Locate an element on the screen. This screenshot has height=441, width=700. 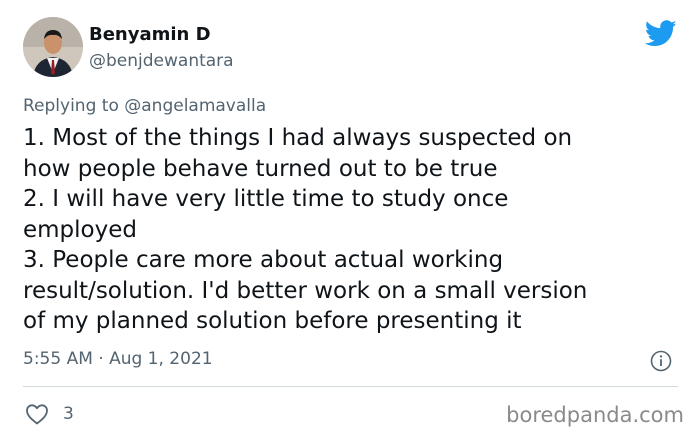
tweet-line: employed is located at coordinates (80, 229).